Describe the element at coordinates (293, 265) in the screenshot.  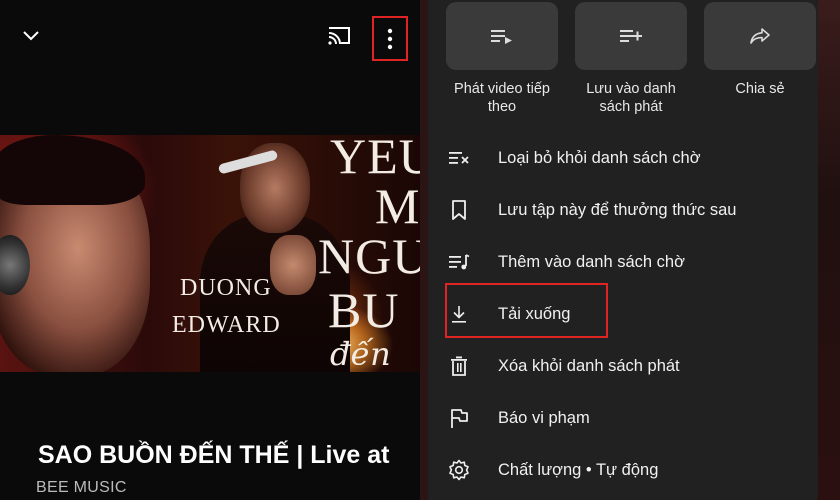
I see `singer-hand` at that location.